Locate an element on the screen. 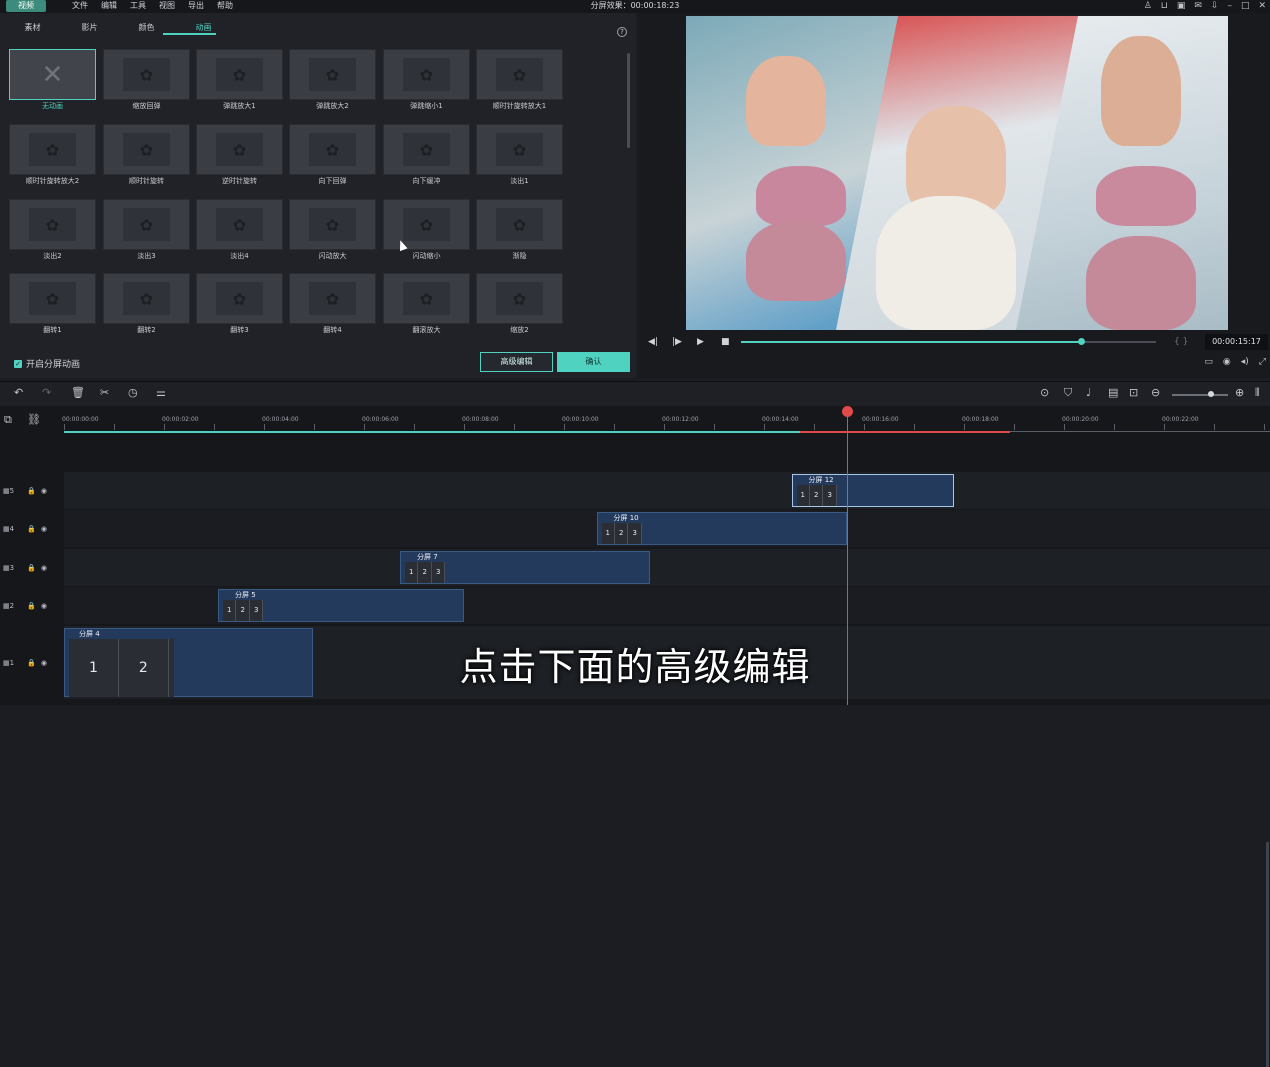  animation-tile: ✿ 弹跳放大2 is located at coordinates (332, 86).